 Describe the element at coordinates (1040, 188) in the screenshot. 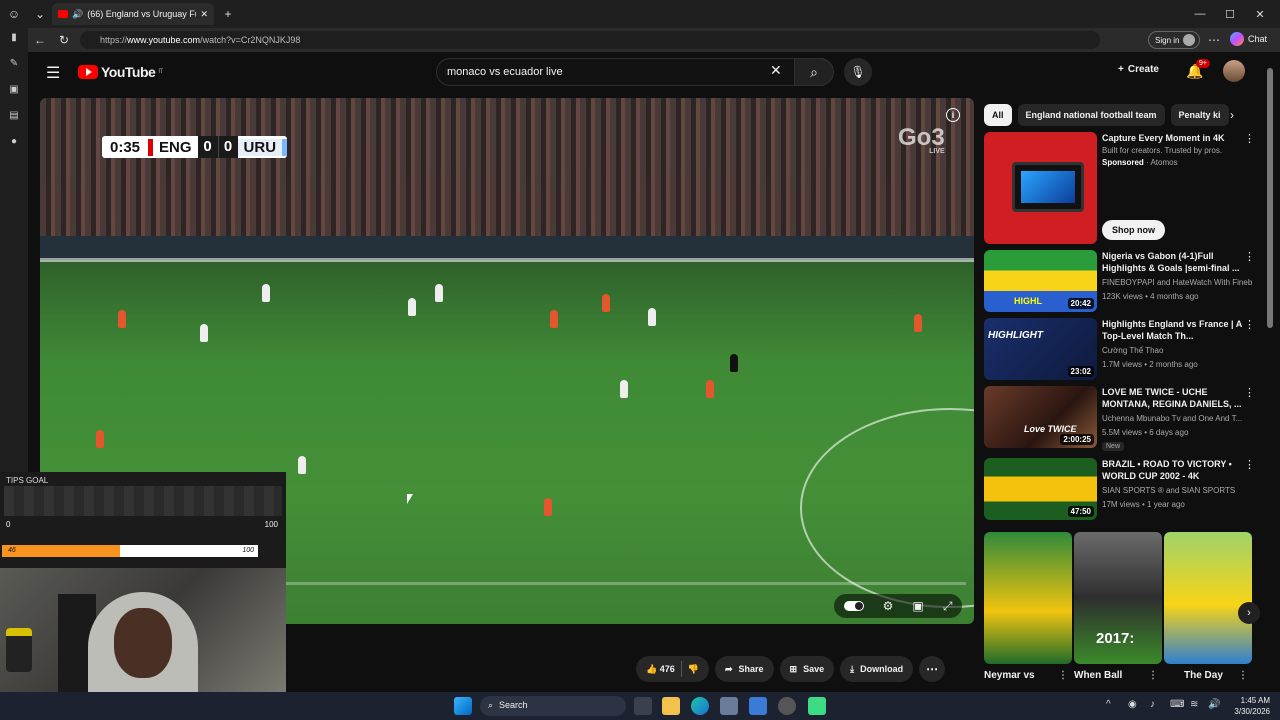

I see `ad-thumbnail` at that location.